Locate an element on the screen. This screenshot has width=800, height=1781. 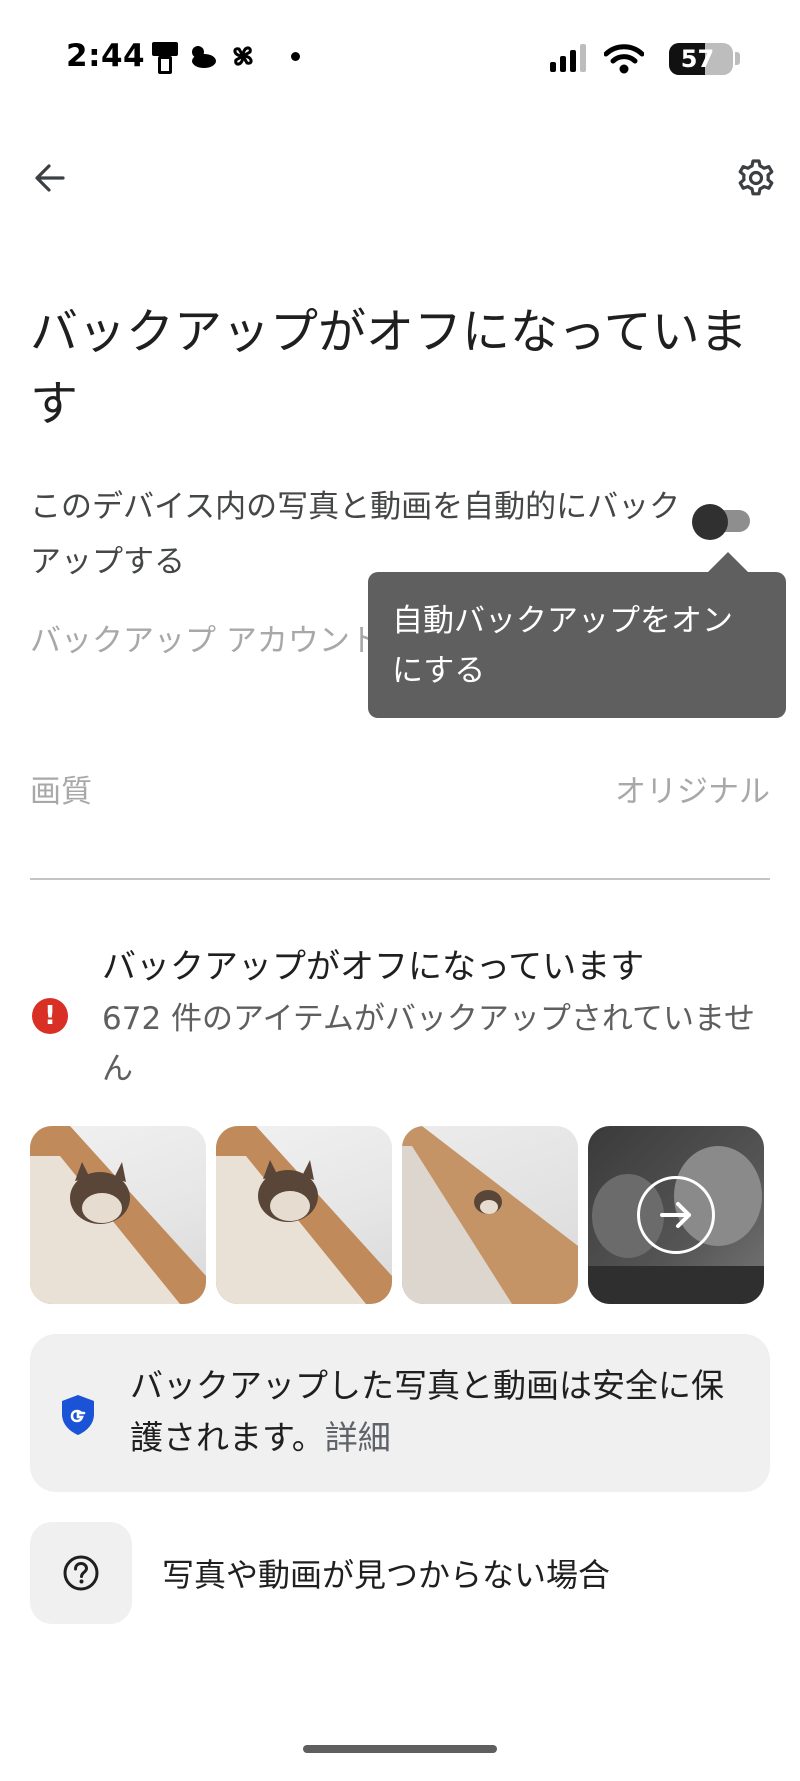
tooltip-text: 自動バックアップをオンにする is located at coordinates (562, 646).